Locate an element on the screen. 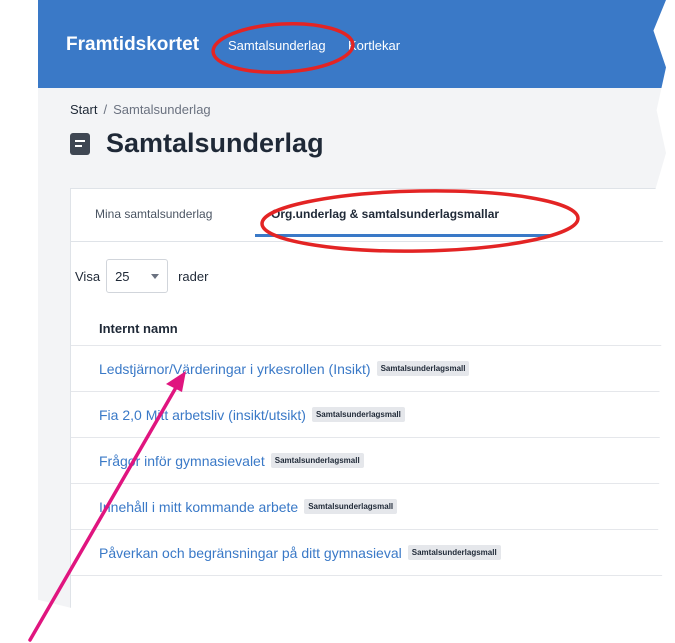 This screenshot has width=675, height=643. top-navbar: Framtidskortet Samtalsunderlag Kortlekar is located at coordinates (352, 44).